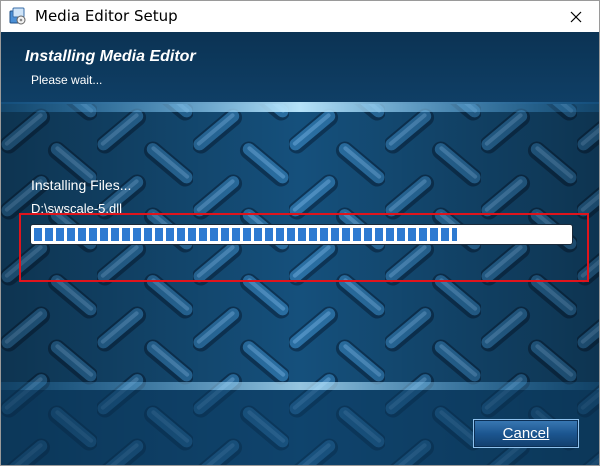 The width and height of the screenshot is (600, 466). Describe the element at coordinates (106, 16) in the screenshot. I see `window-title: Media Editor Setup` at that location.